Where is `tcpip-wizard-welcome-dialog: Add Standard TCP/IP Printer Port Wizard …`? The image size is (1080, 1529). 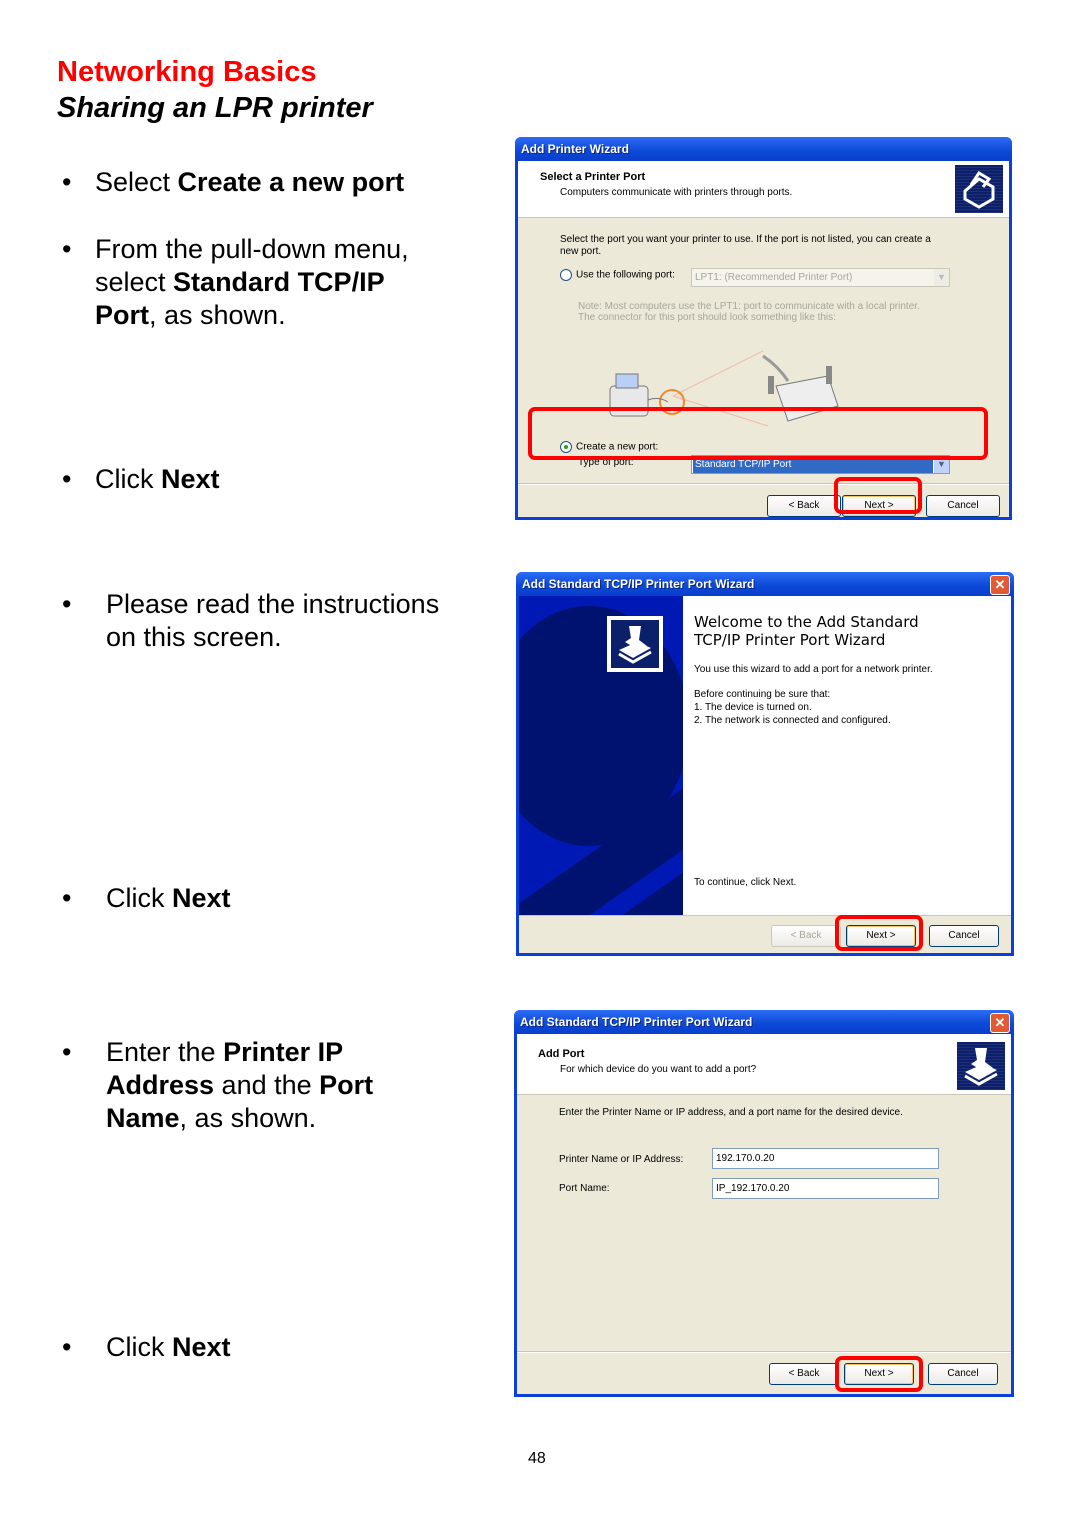 tcpip-wizard-welcome-dialog: Add Standard TCP/IP Printer Port Wizard … is located at coordinates (765, 764).